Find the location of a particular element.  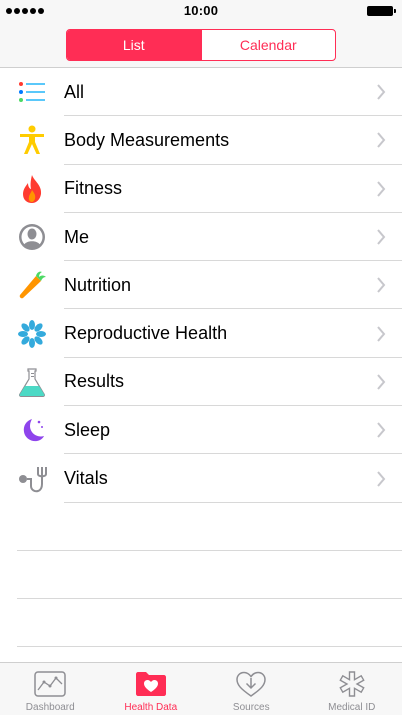

flask-icon is located at coordinates (32, 382).